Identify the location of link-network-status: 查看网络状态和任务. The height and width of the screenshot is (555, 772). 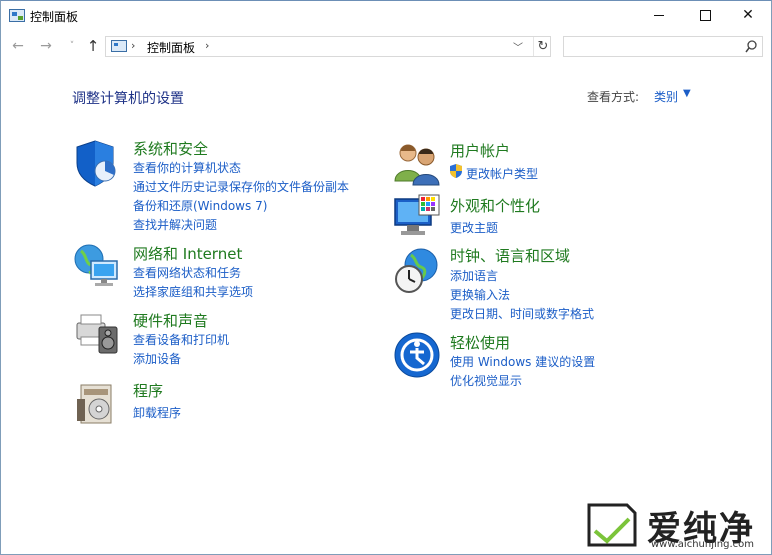
(187, 272).